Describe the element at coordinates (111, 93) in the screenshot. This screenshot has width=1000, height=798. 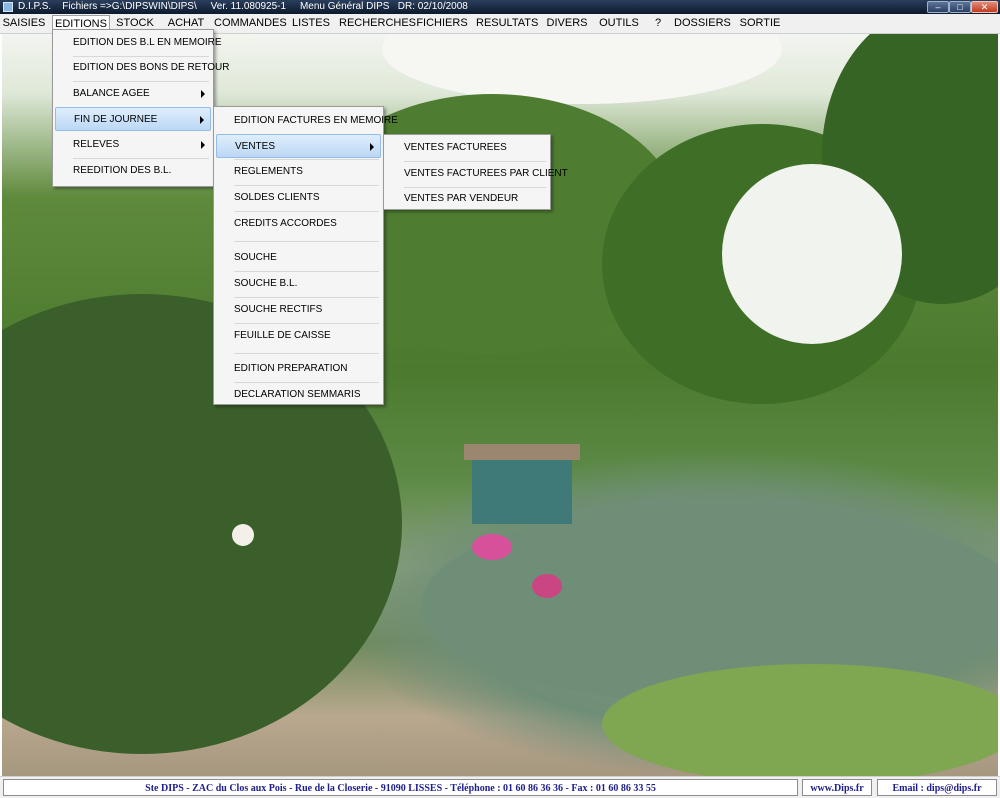
I see `menu-item-label: BALANCE AGEE` at that location.